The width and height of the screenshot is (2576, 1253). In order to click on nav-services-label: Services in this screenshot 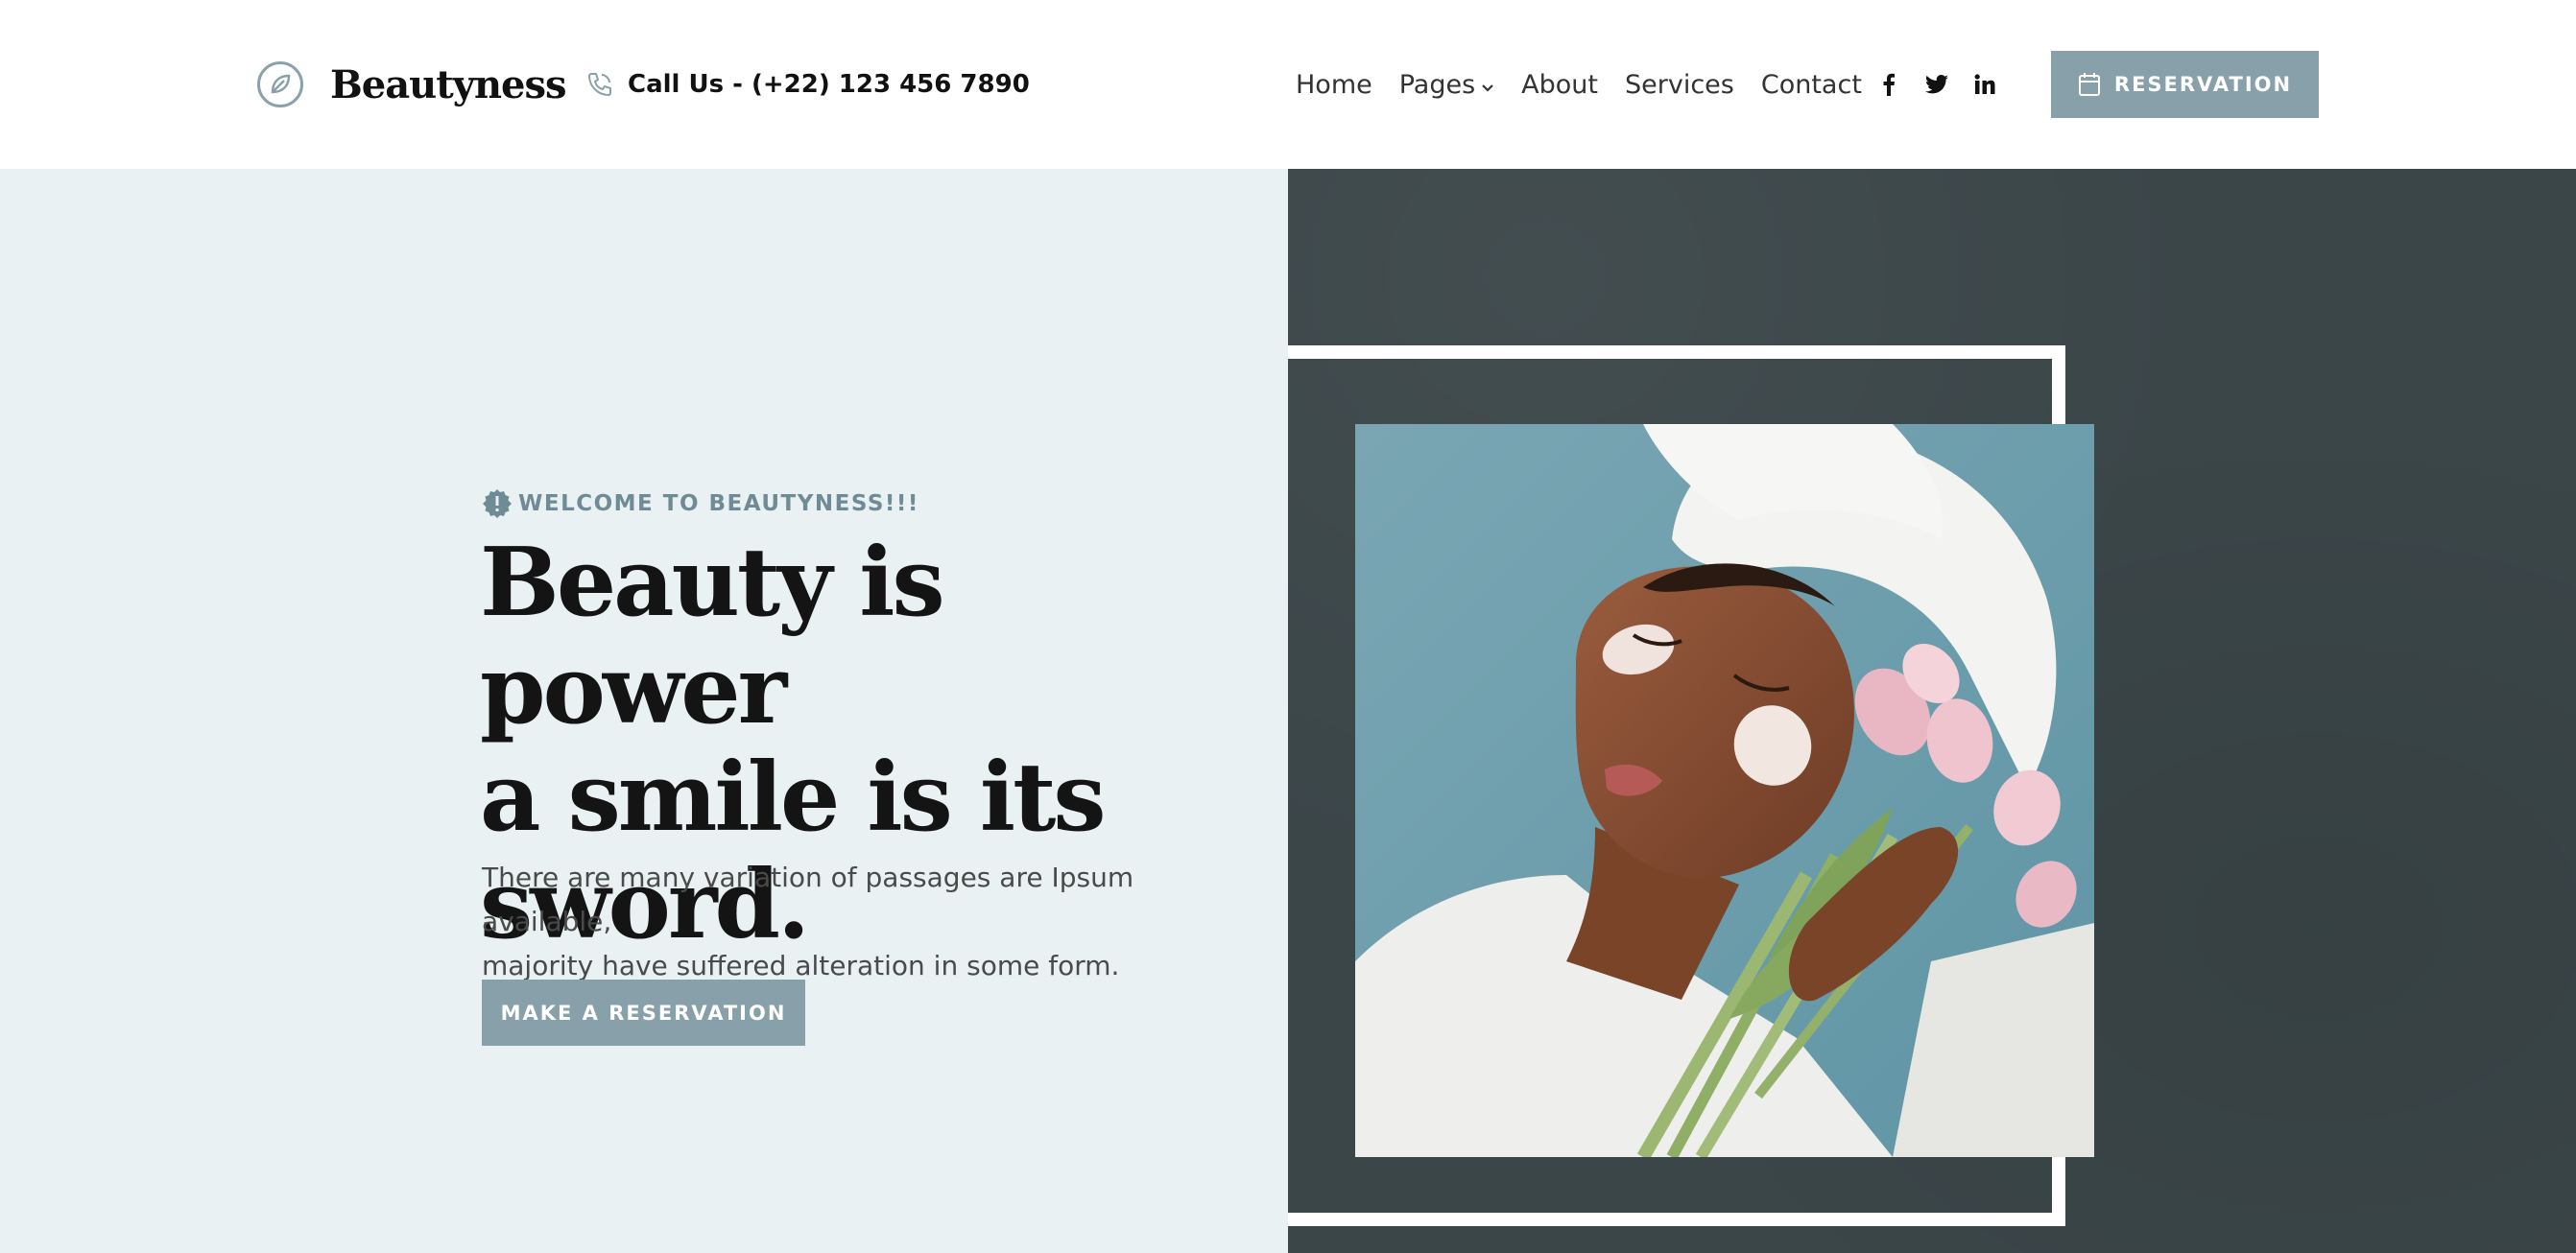, I will do `click(1679, 84)`.